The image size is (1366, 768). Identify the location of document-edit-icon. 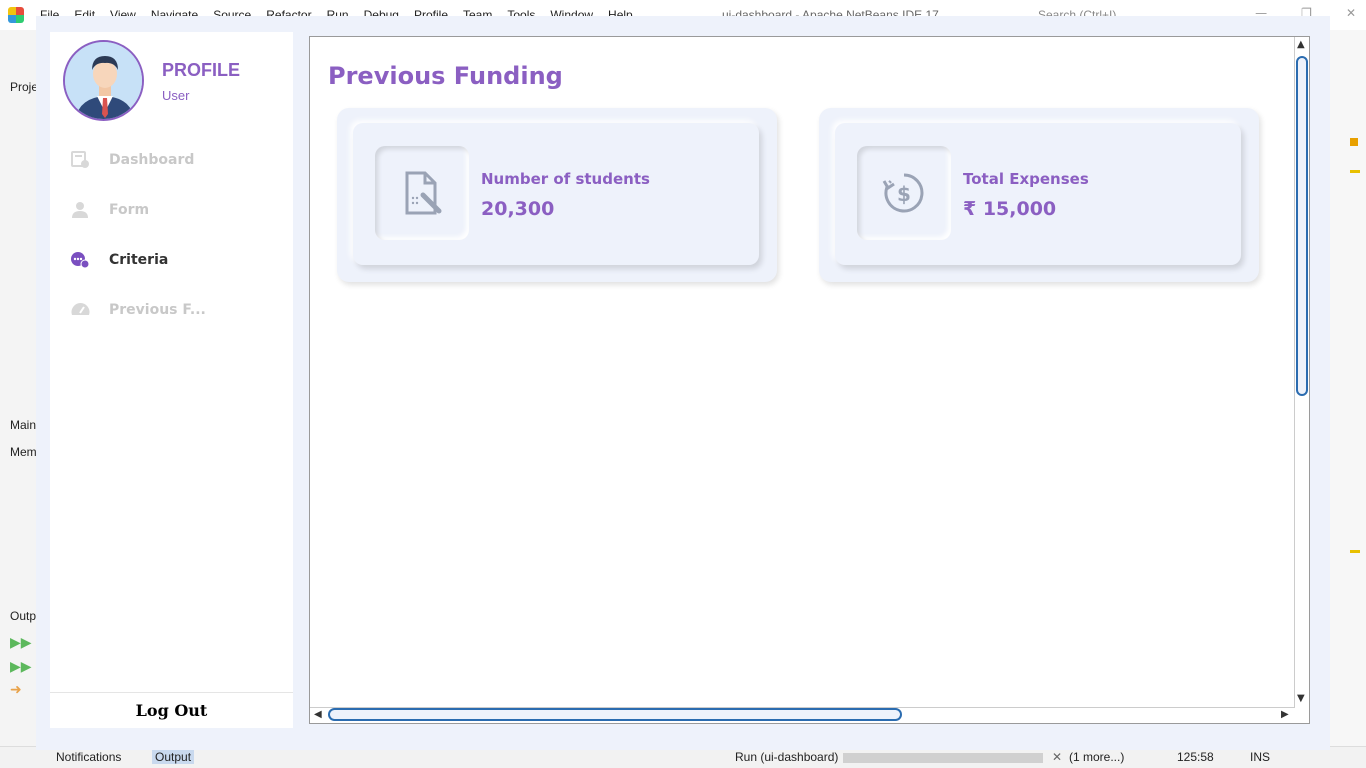
(423, 193).